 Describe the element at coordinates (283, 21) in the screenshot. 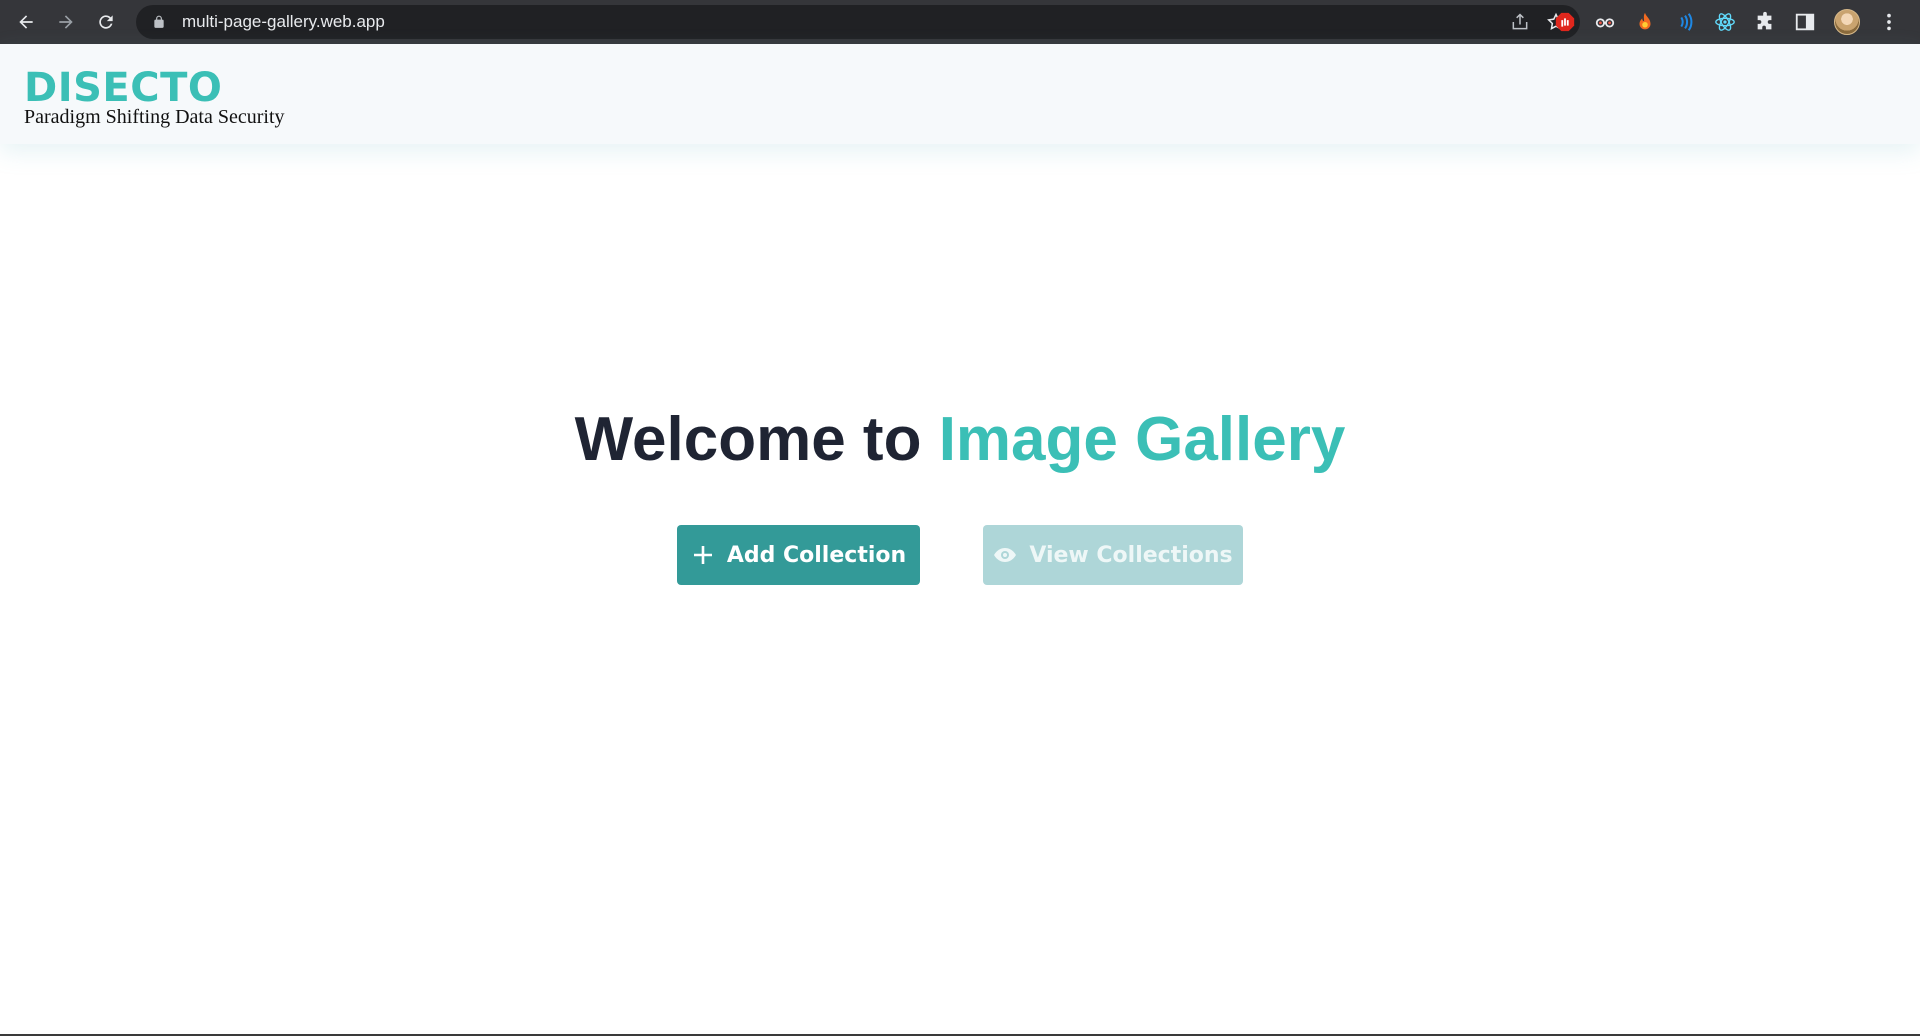

I see `url-text: multi-page-gallery.web.app` at that location.